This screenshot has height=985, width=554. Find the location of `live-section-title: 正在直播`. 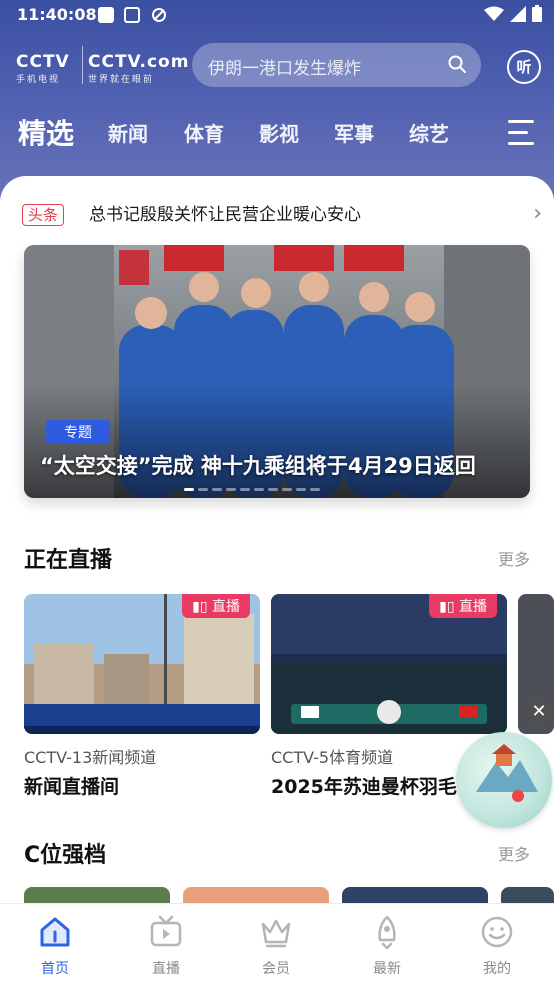

live-section-title: 正在直播 is located at coordinates (68, 560).